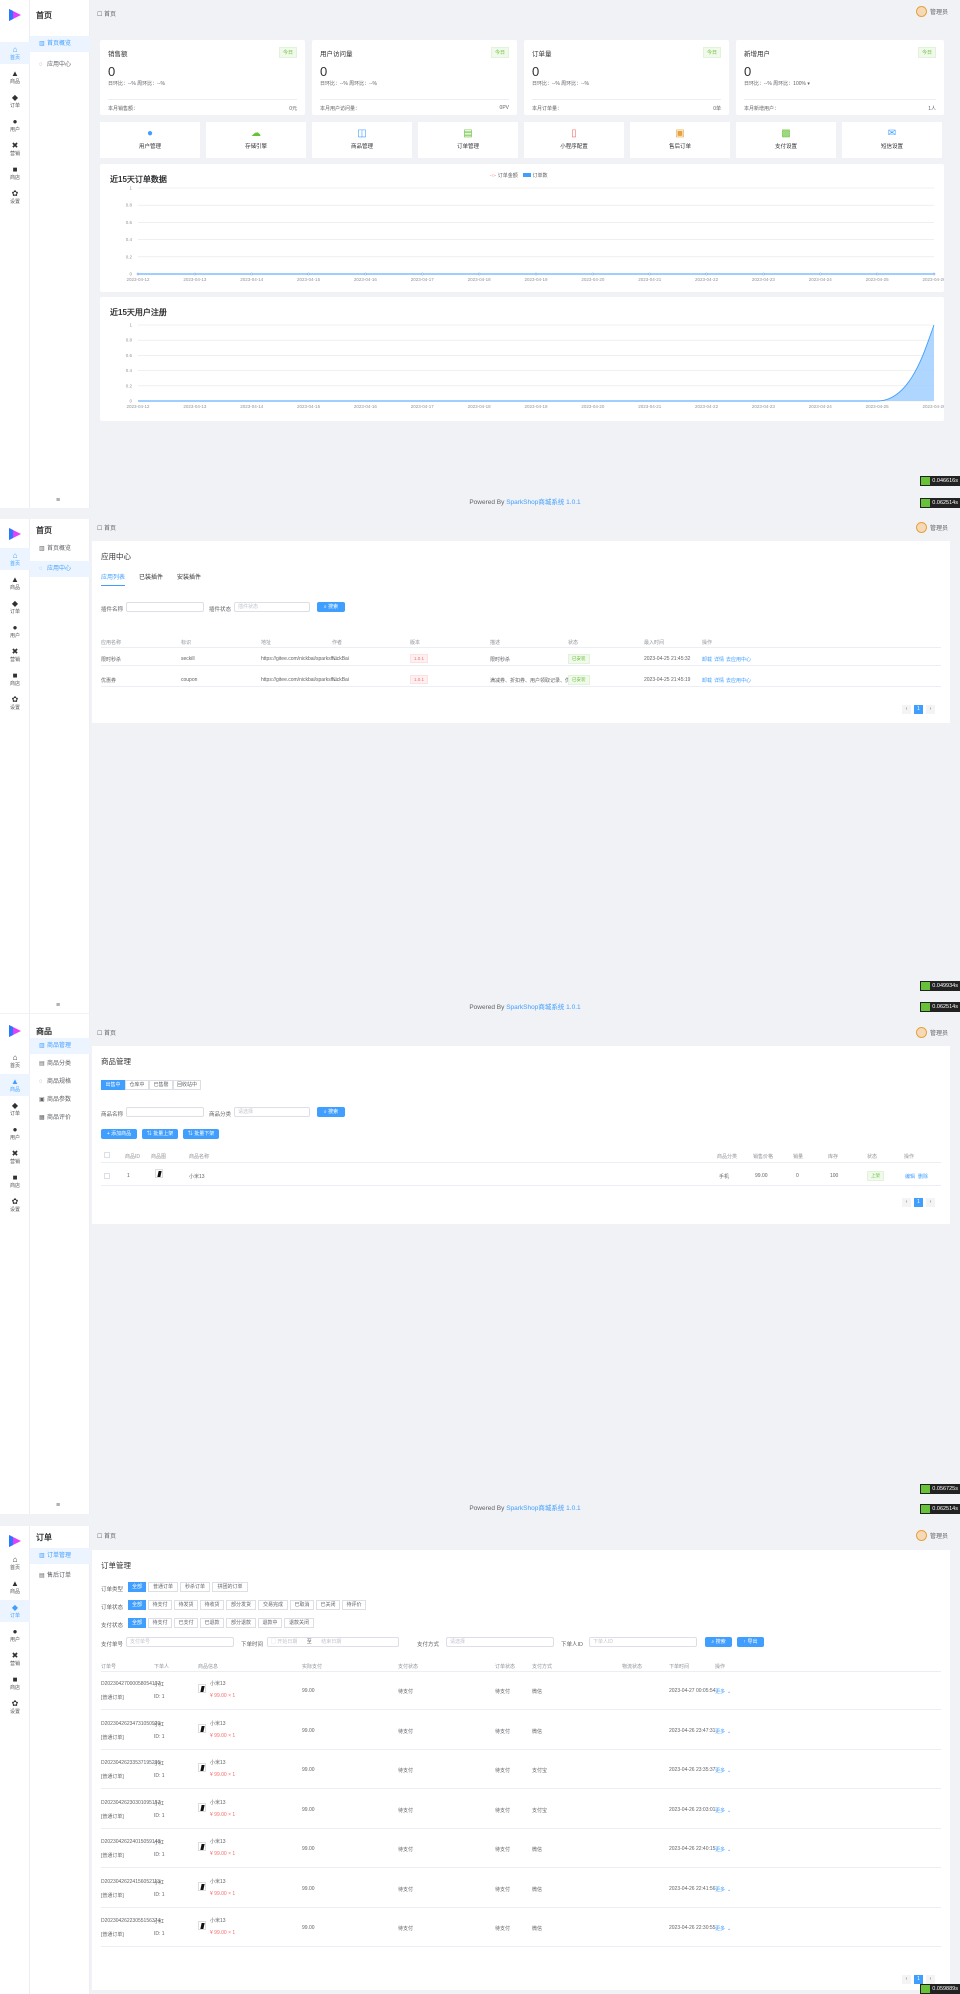 The width and height of the screenshot is (960, 1994). What do you see at coordinates (272, 1112) in the screenshot?
I see `goods-cate-select: 请选择` at bounding box center [272, 1112].